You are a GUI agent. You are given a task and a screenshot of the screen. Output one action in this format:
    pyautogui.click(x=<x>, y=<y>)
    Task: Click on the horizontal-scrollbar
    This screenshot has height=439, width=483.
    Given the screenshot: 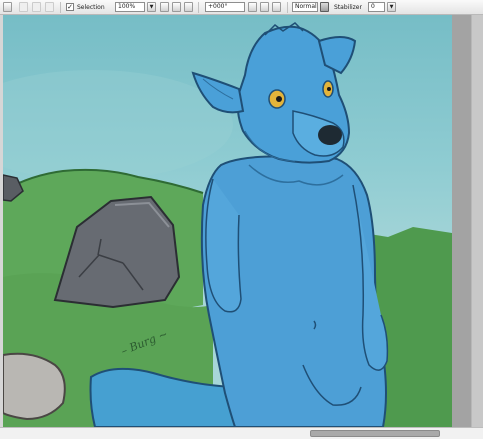 What is the action you would take?
    pyautogui.click(x=241, y=433)
    